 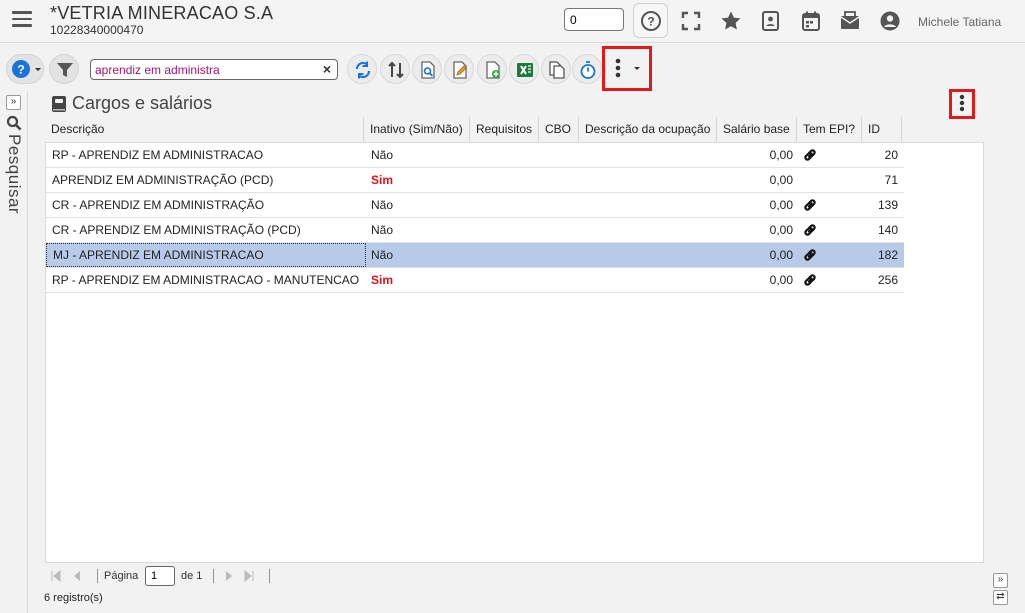 What do you see at coordinates (427, 69) in the screenshot?
I see `preview-button` at bounding box center [427, 69].